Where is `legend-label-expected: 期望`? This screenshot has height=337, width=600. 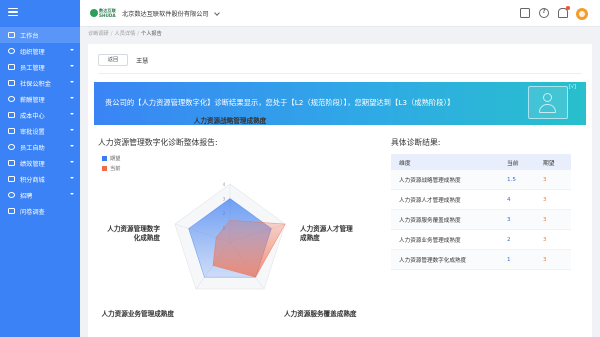
legend-label-expected: 期望 is located at coordinates (115, 158).